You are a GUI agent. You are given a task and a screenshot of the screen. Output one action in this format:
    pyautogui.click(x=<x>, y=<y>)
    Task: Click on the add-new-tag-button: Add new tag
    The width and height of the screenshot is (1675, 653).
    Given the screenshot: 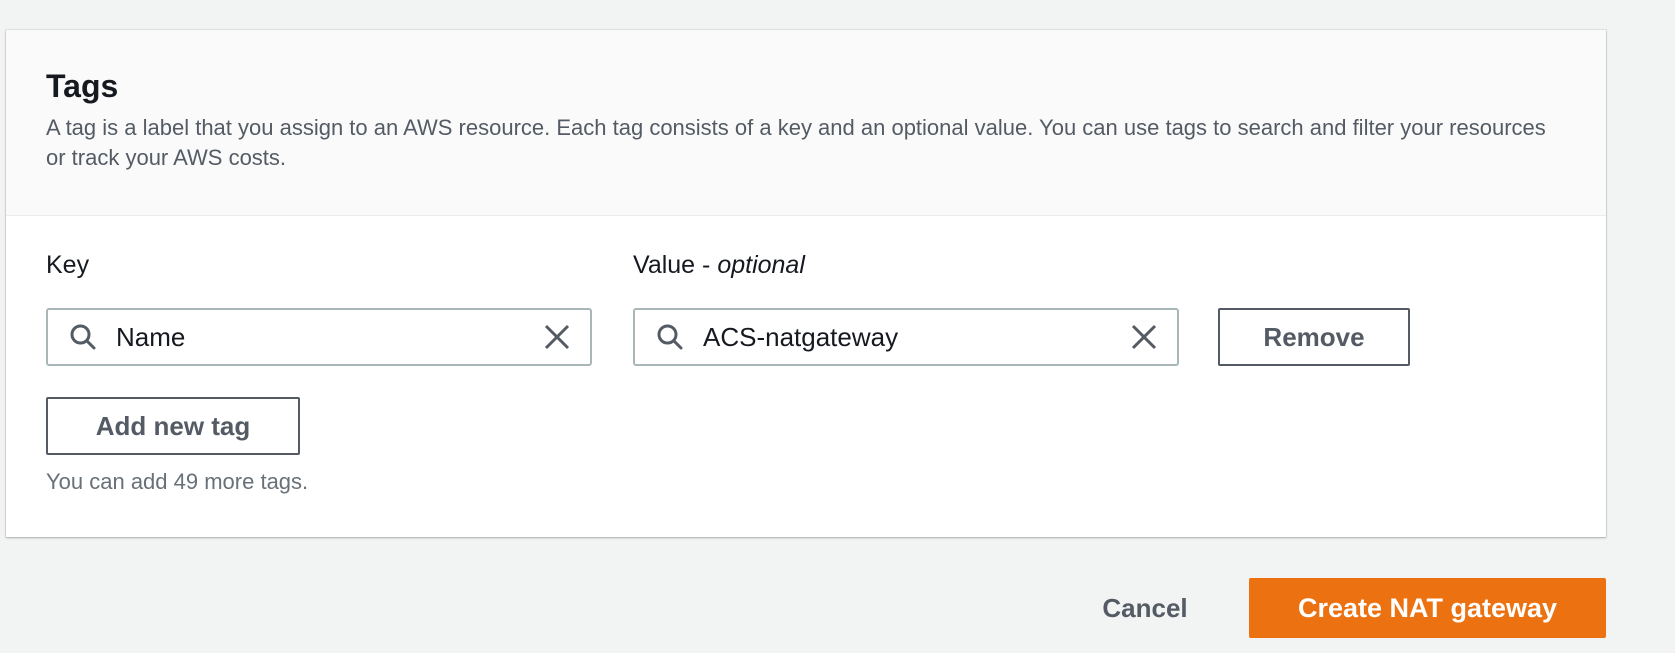 What is the action you would take?
    pyautogui.click(x=173, y=426)
    